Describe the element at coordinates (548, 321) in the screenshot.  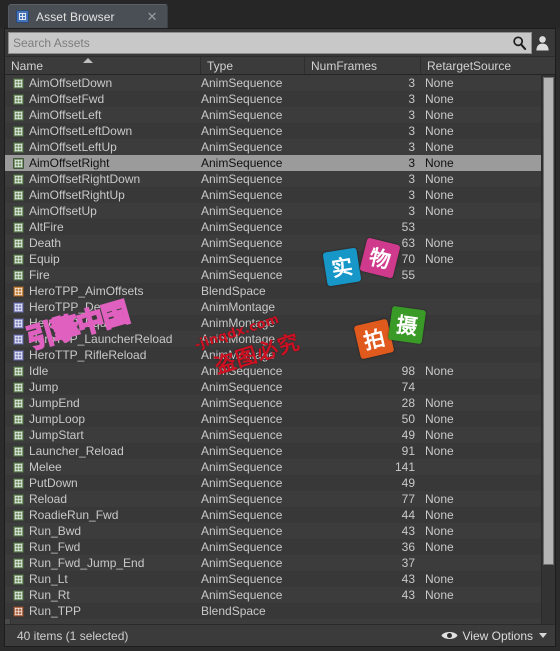
I see `scrollbar-thumb` at that location.